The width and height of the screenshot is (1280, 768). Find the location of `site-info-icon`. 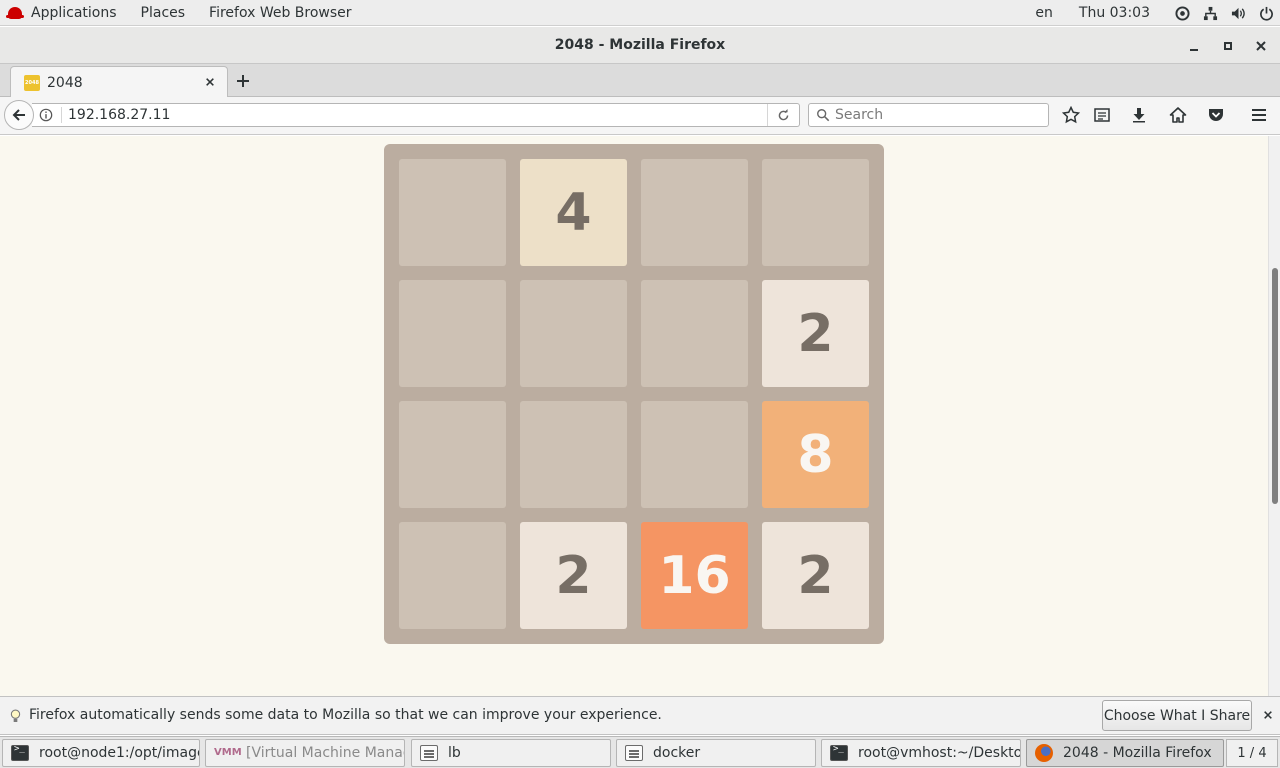

site-info-icon is located at coordinates (46, 115).